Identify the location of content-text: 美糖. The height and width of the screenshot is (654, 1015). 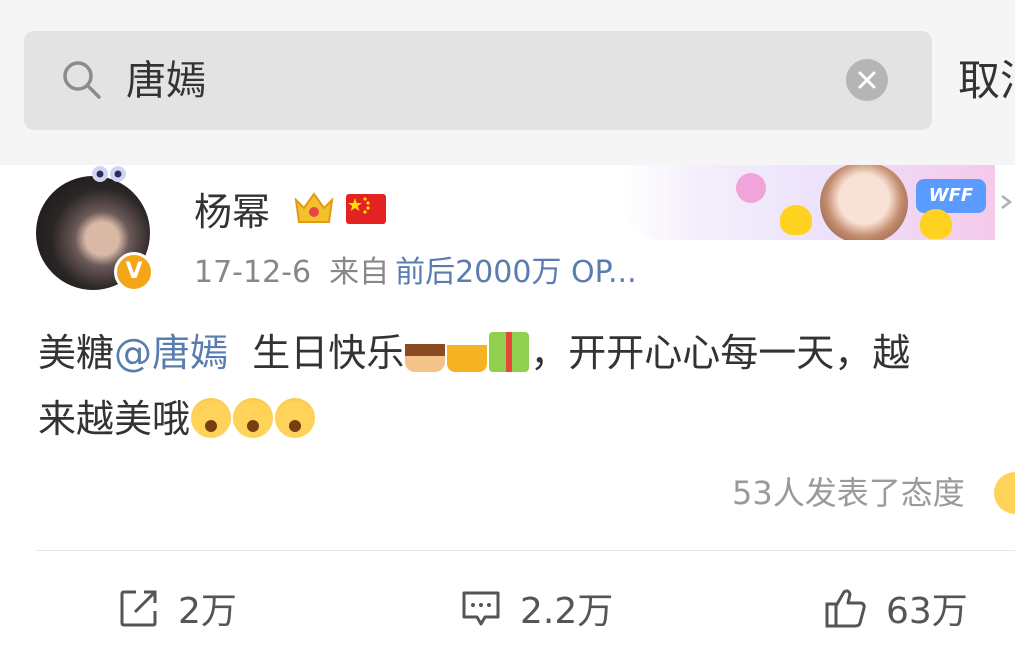
(76, 353).